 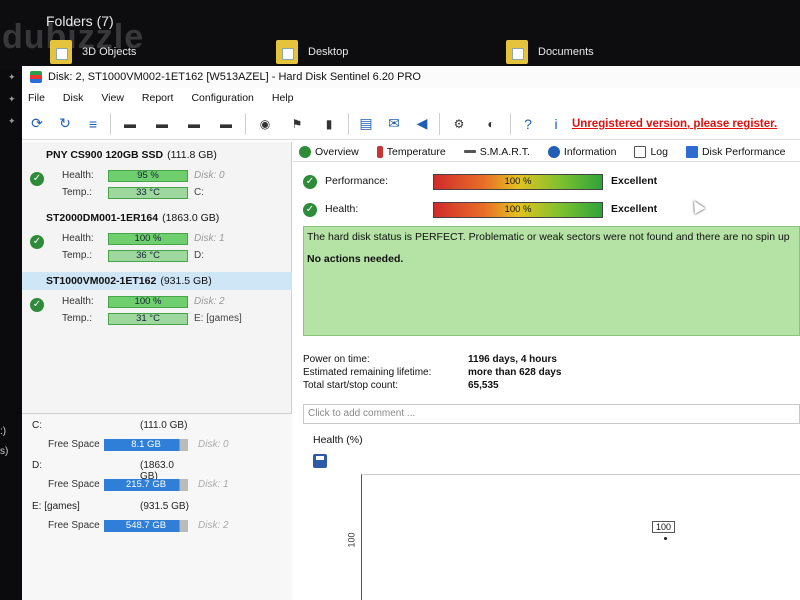 What do you see at coordinates (164, 425) in the screenshot?
I see `volume-size: (111.0 GB)` at bounding box center [164, 425].